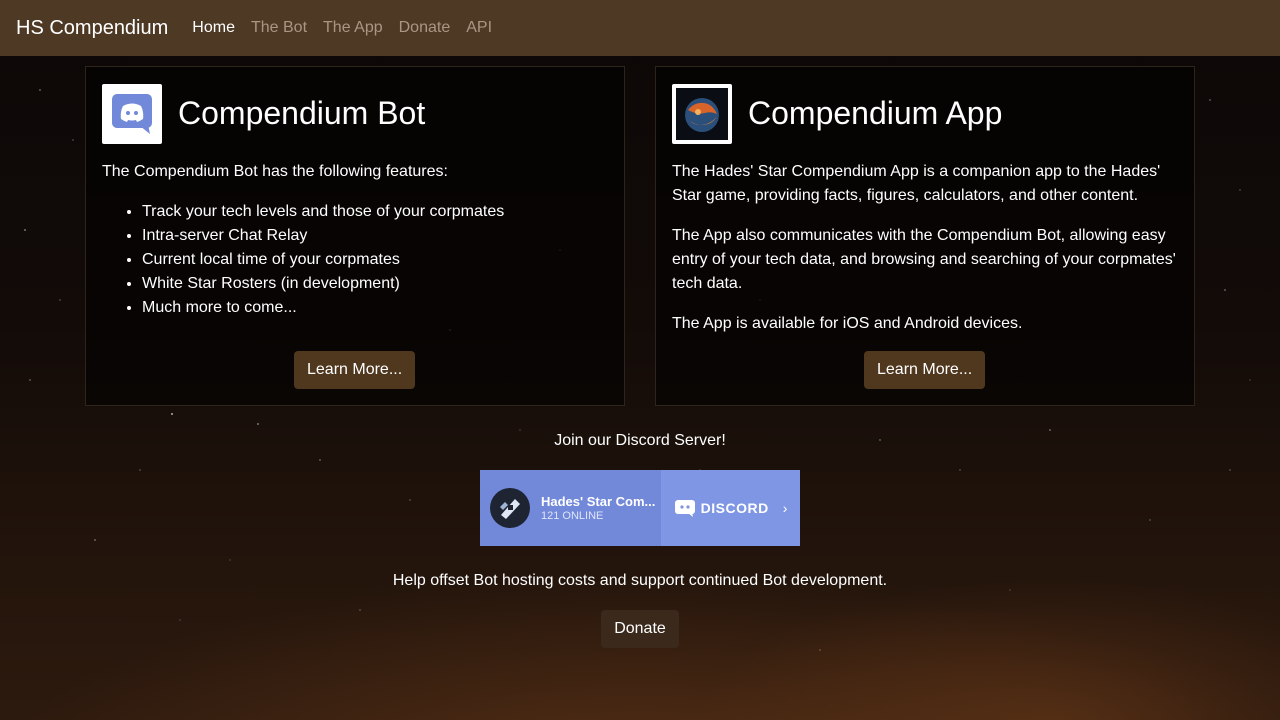 This screenshot has height=720, width=1280. Describe the element at coordinates (375, 236) in the screenshot. I see `list-item: Intra-server Chat Relay` at that location.